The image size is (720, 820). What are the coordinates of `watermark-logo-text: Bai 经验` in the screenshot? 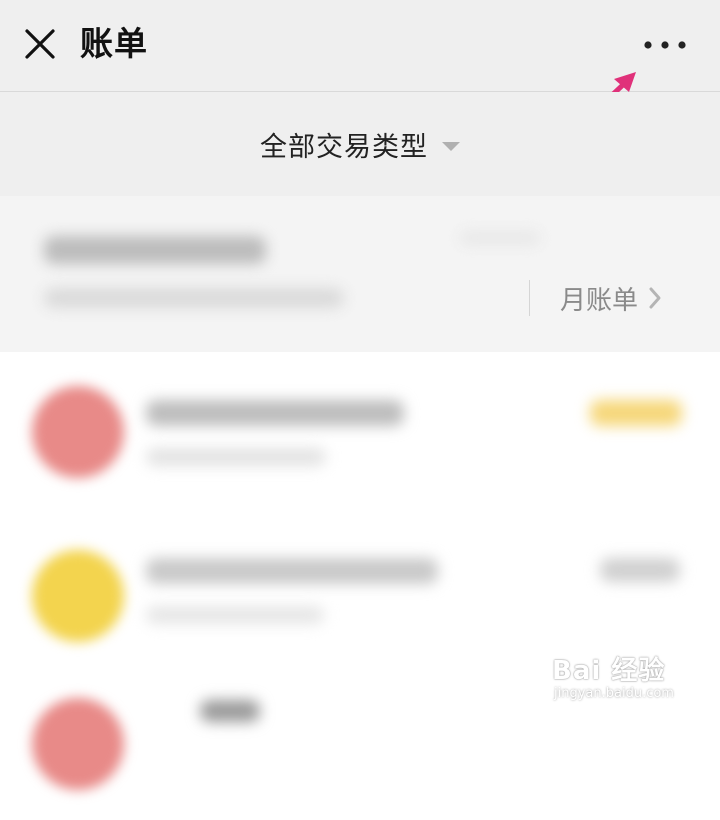 It's located at (609, 671).